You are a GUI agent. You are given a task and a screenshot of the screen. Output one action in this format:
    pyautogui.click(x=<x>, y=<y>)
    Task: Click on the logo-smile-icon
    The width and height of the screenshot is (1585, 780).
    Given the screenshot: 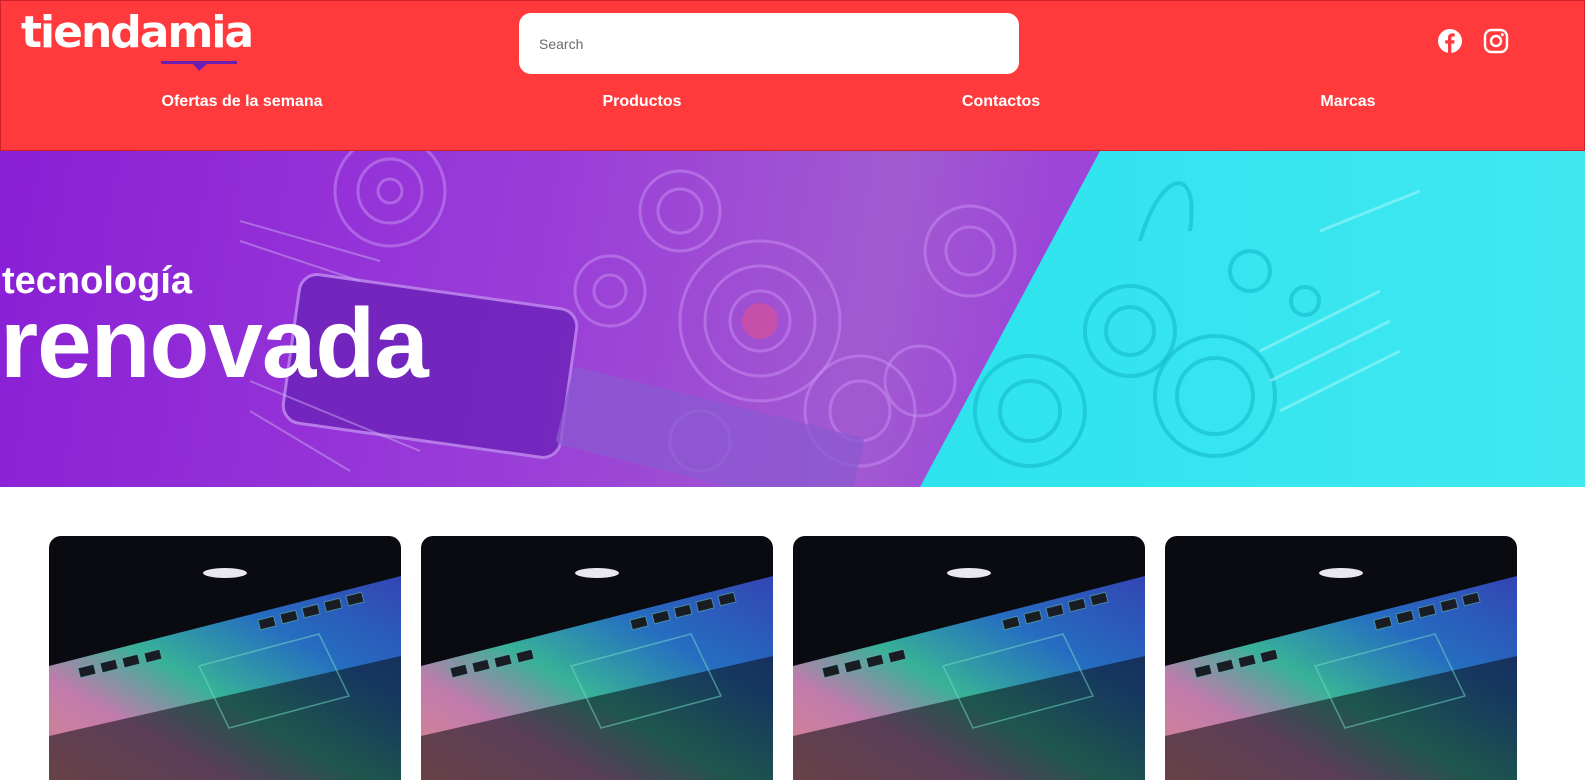 What is the action you would take?
    pyautogui.click(x=199, y=66)
    